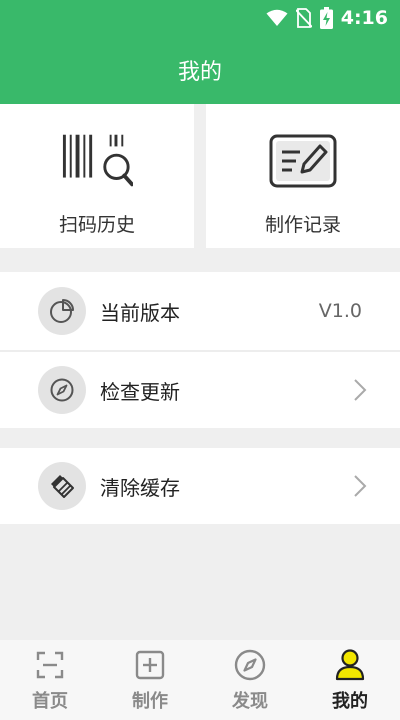  I want to click on tab-home: 首页, so click(50, 680).